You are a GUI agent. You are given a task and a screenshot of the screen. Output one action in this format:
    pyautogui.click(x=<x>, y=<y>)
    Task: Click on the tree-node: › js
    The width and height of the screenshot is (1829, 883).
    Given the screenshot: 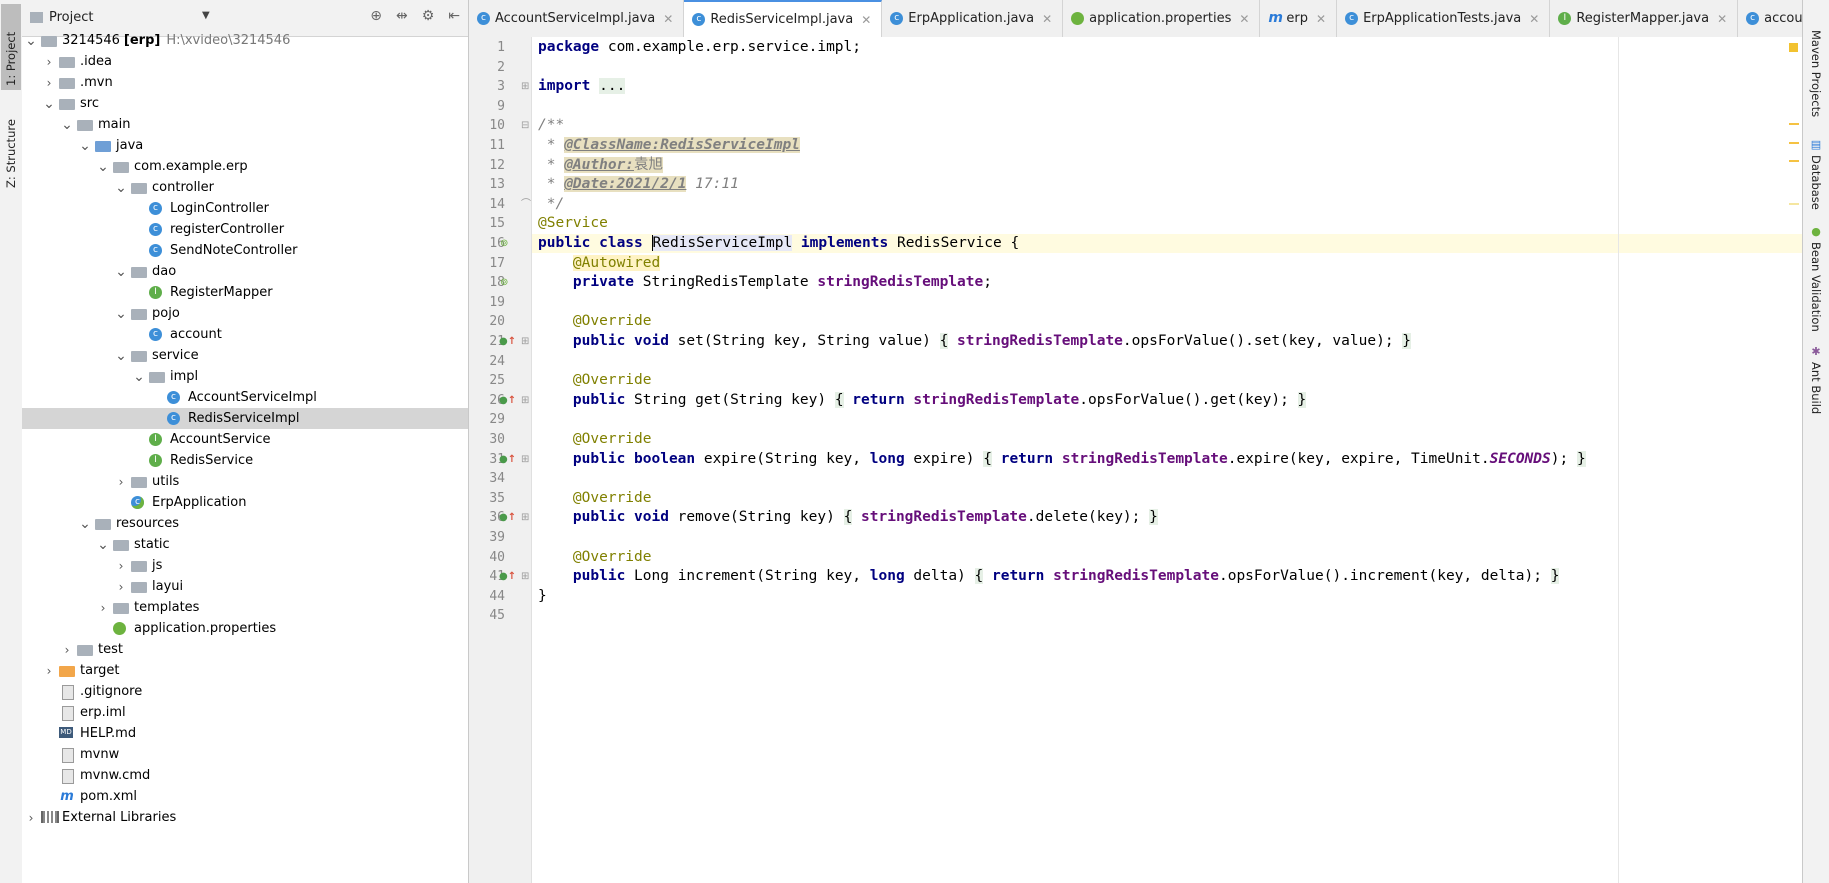 What is the action you would take?
    pyautogui.click(x=245, y=565)
    